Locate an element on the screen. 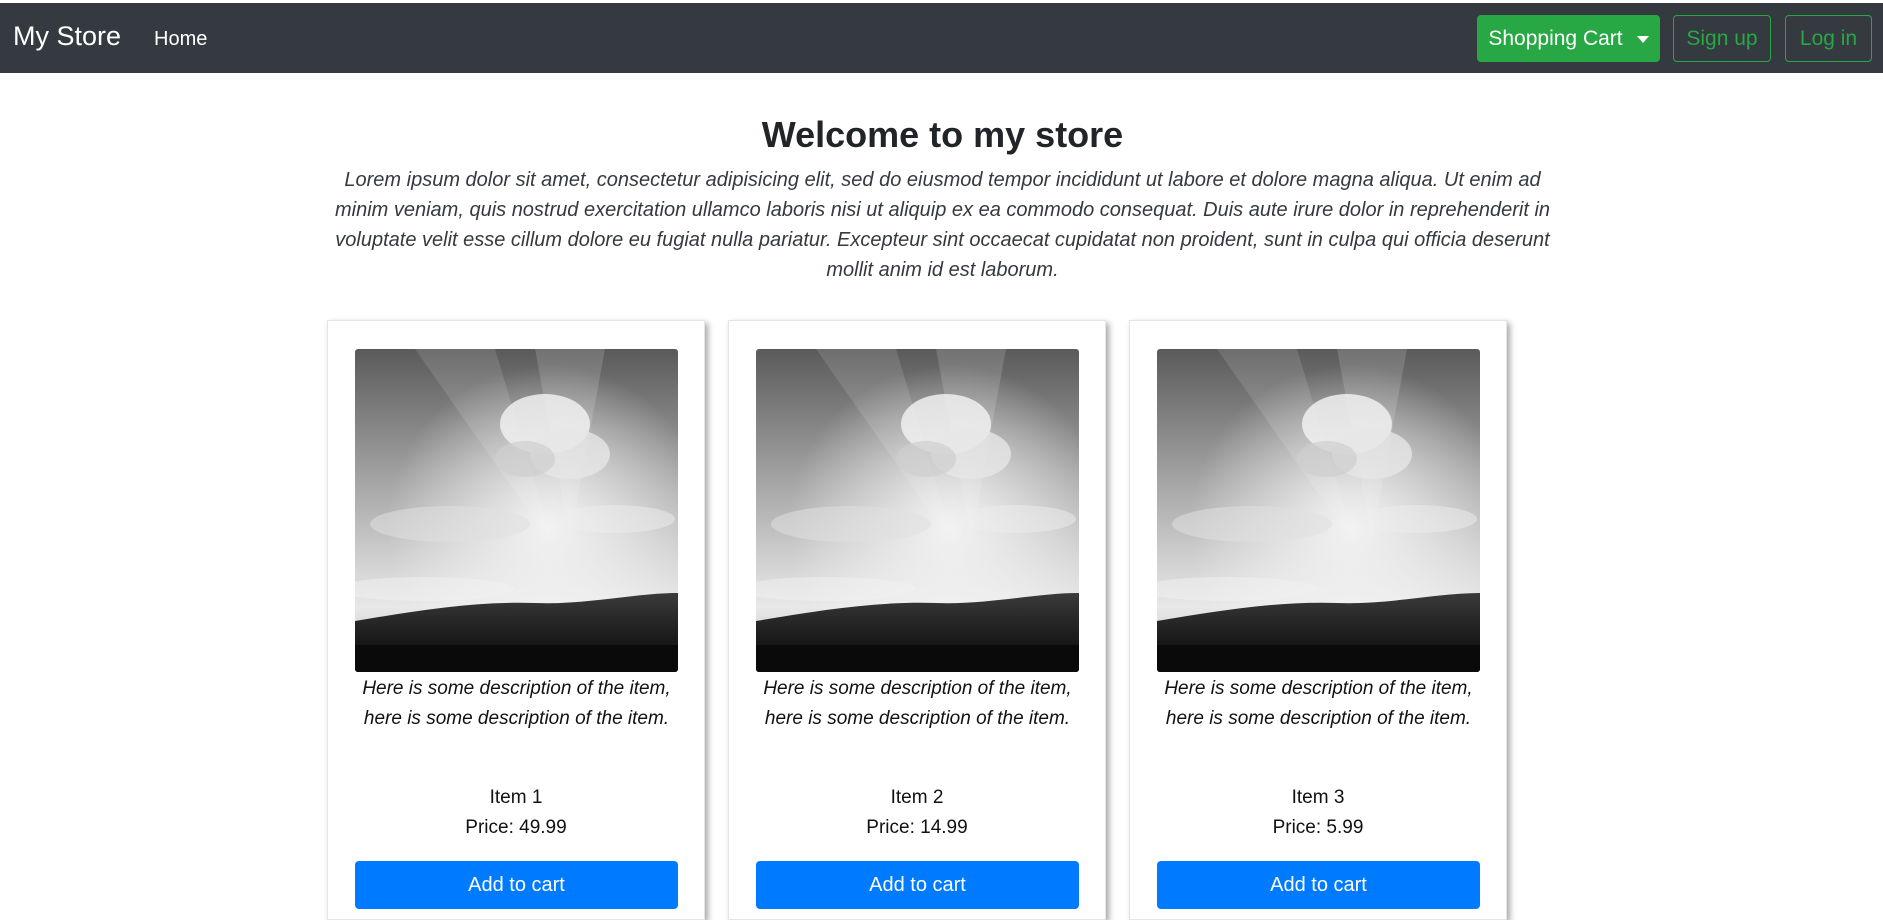  product-name: Item 3 is located at coordinates (1318, 797).